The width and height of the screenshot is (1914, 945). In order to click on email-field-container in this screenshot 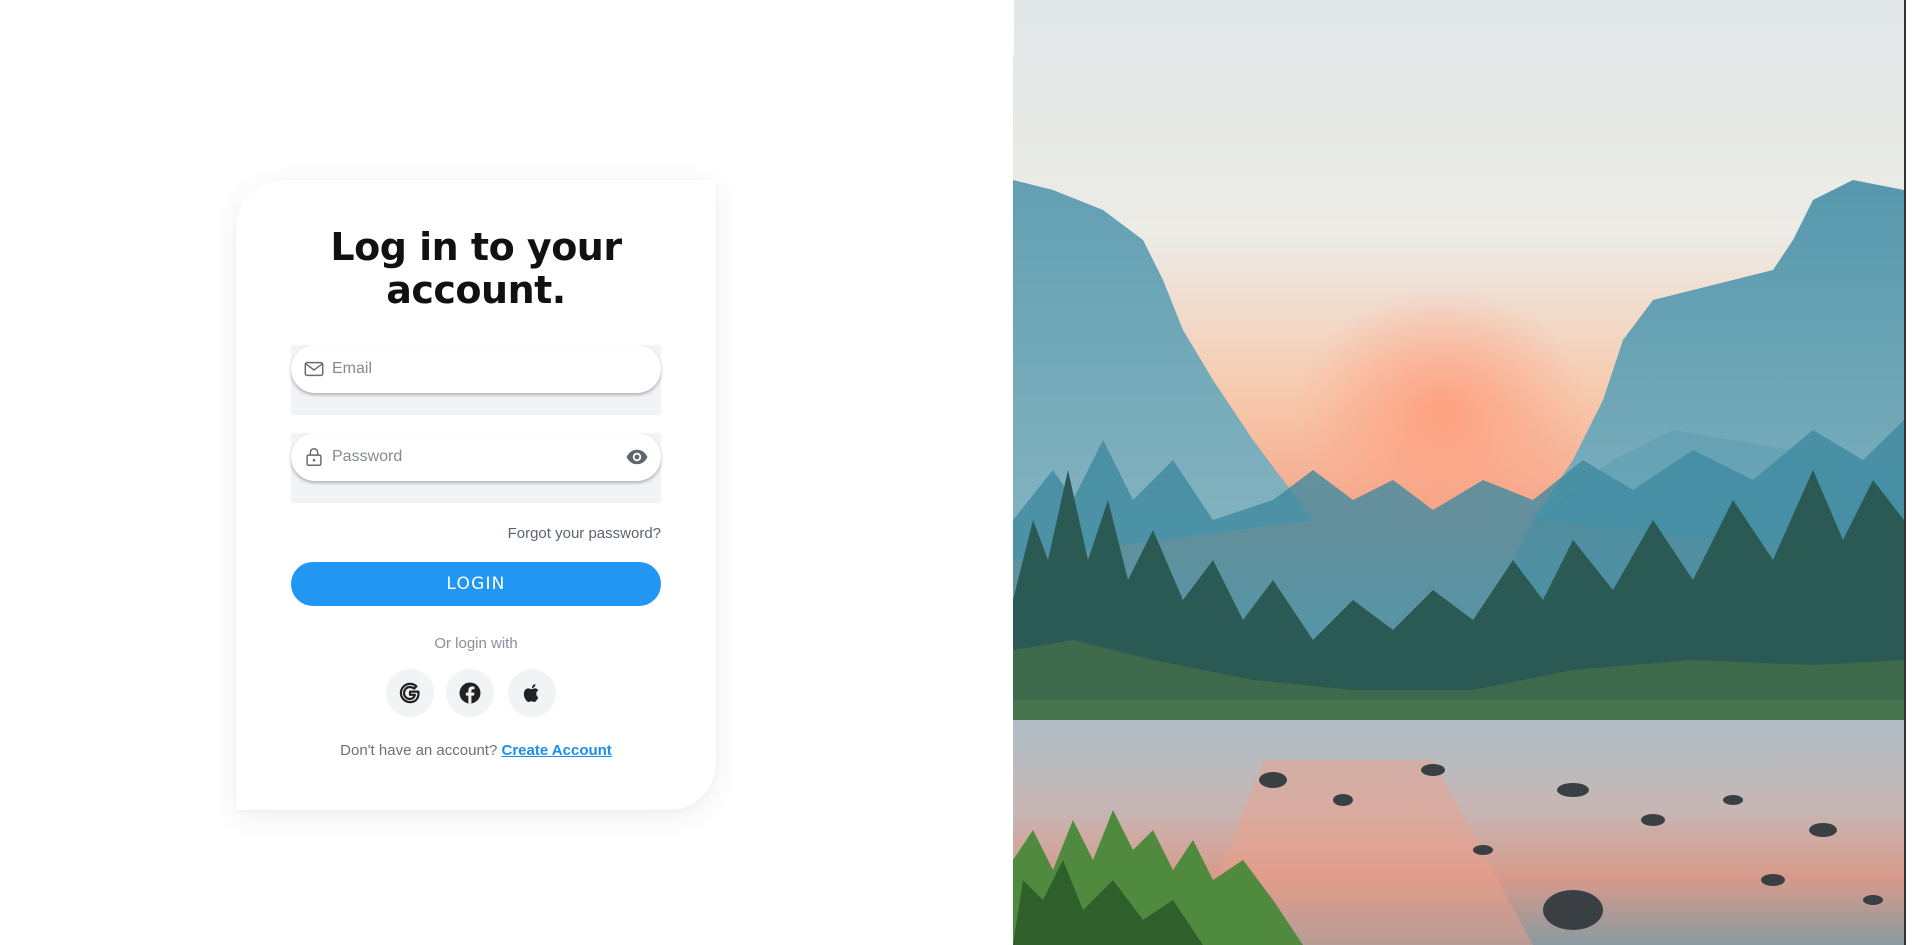, I will do `click(476, 380)`.